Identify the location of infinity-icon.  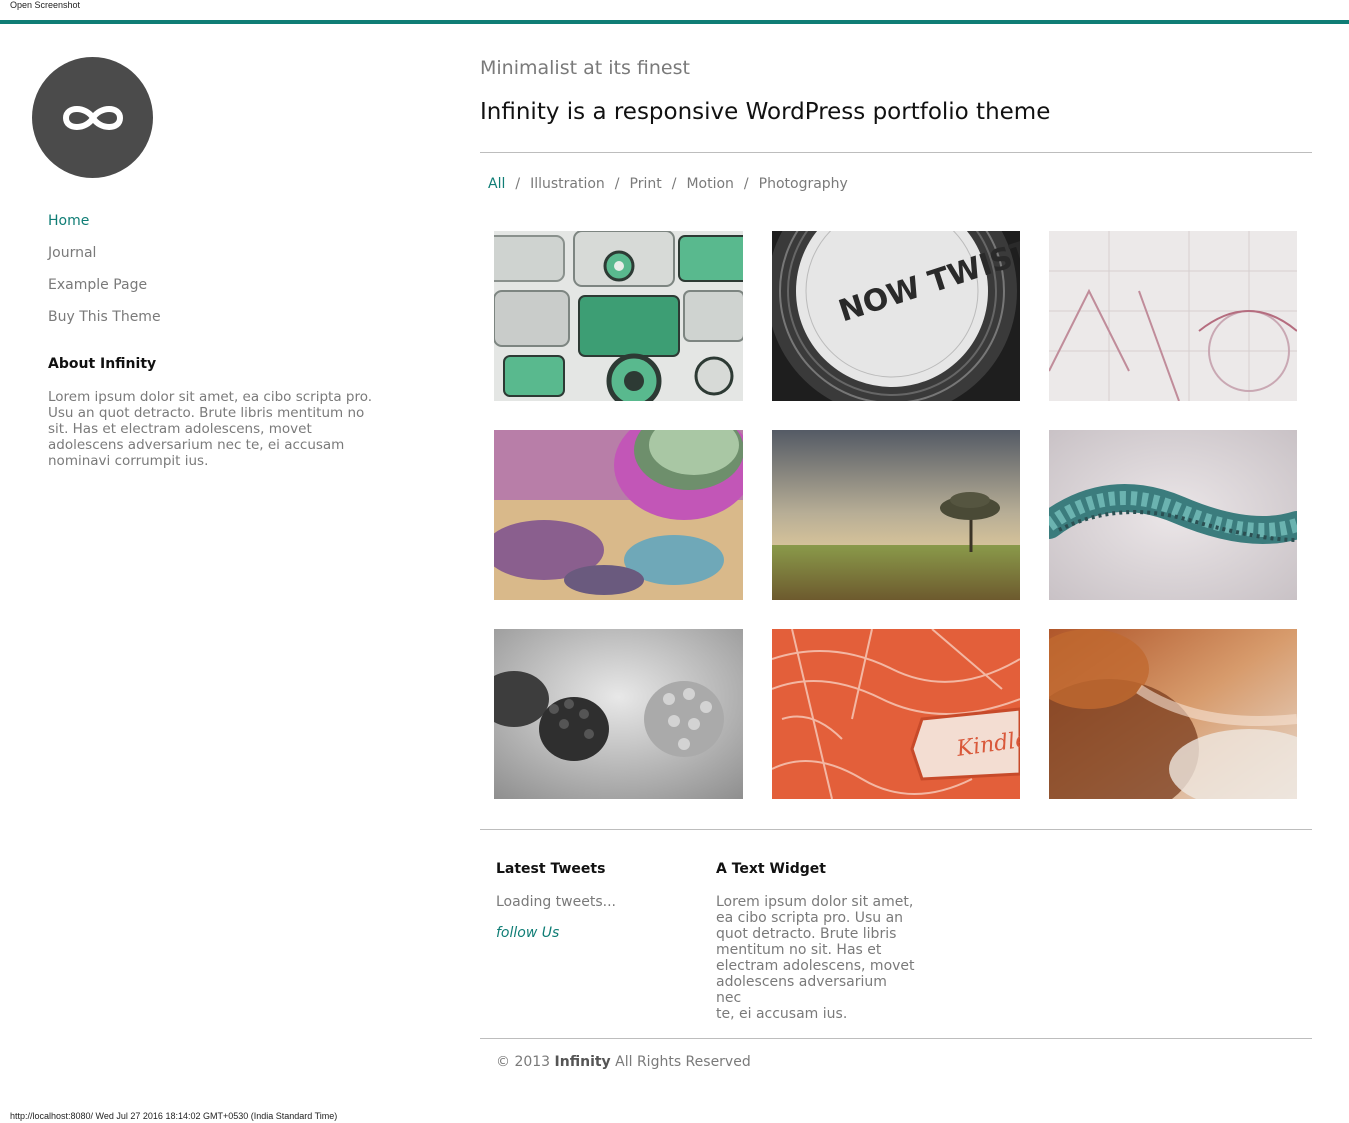
(92, 117).